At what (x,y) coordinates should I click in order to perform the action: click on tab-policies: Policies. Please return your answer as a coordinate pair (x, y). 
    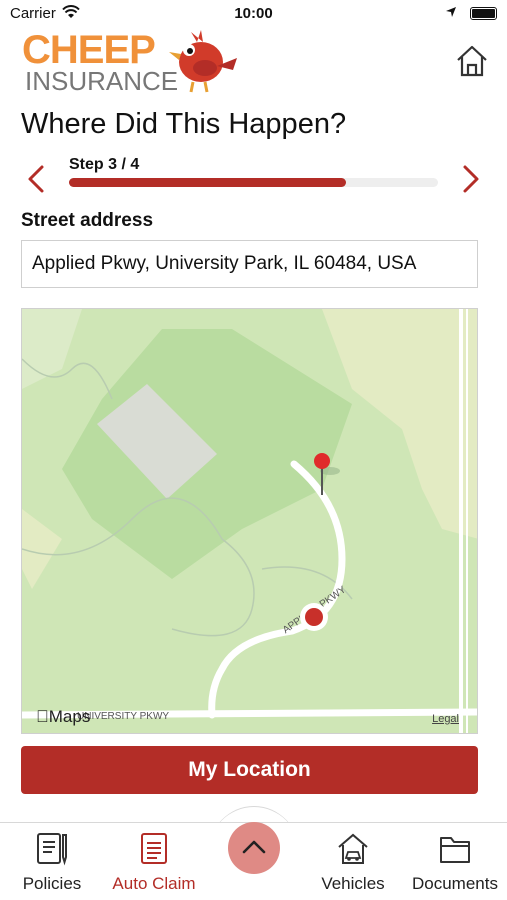
    Looking at the image, I should click on (52, 864).